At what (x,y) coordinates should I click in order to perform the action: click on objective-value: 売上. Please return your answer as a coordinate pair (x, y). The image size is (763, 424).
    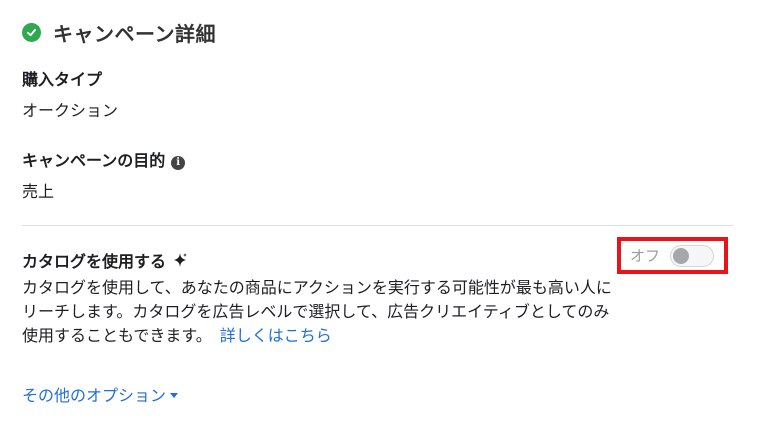
    Looking at the image, I should click on (38, 191).